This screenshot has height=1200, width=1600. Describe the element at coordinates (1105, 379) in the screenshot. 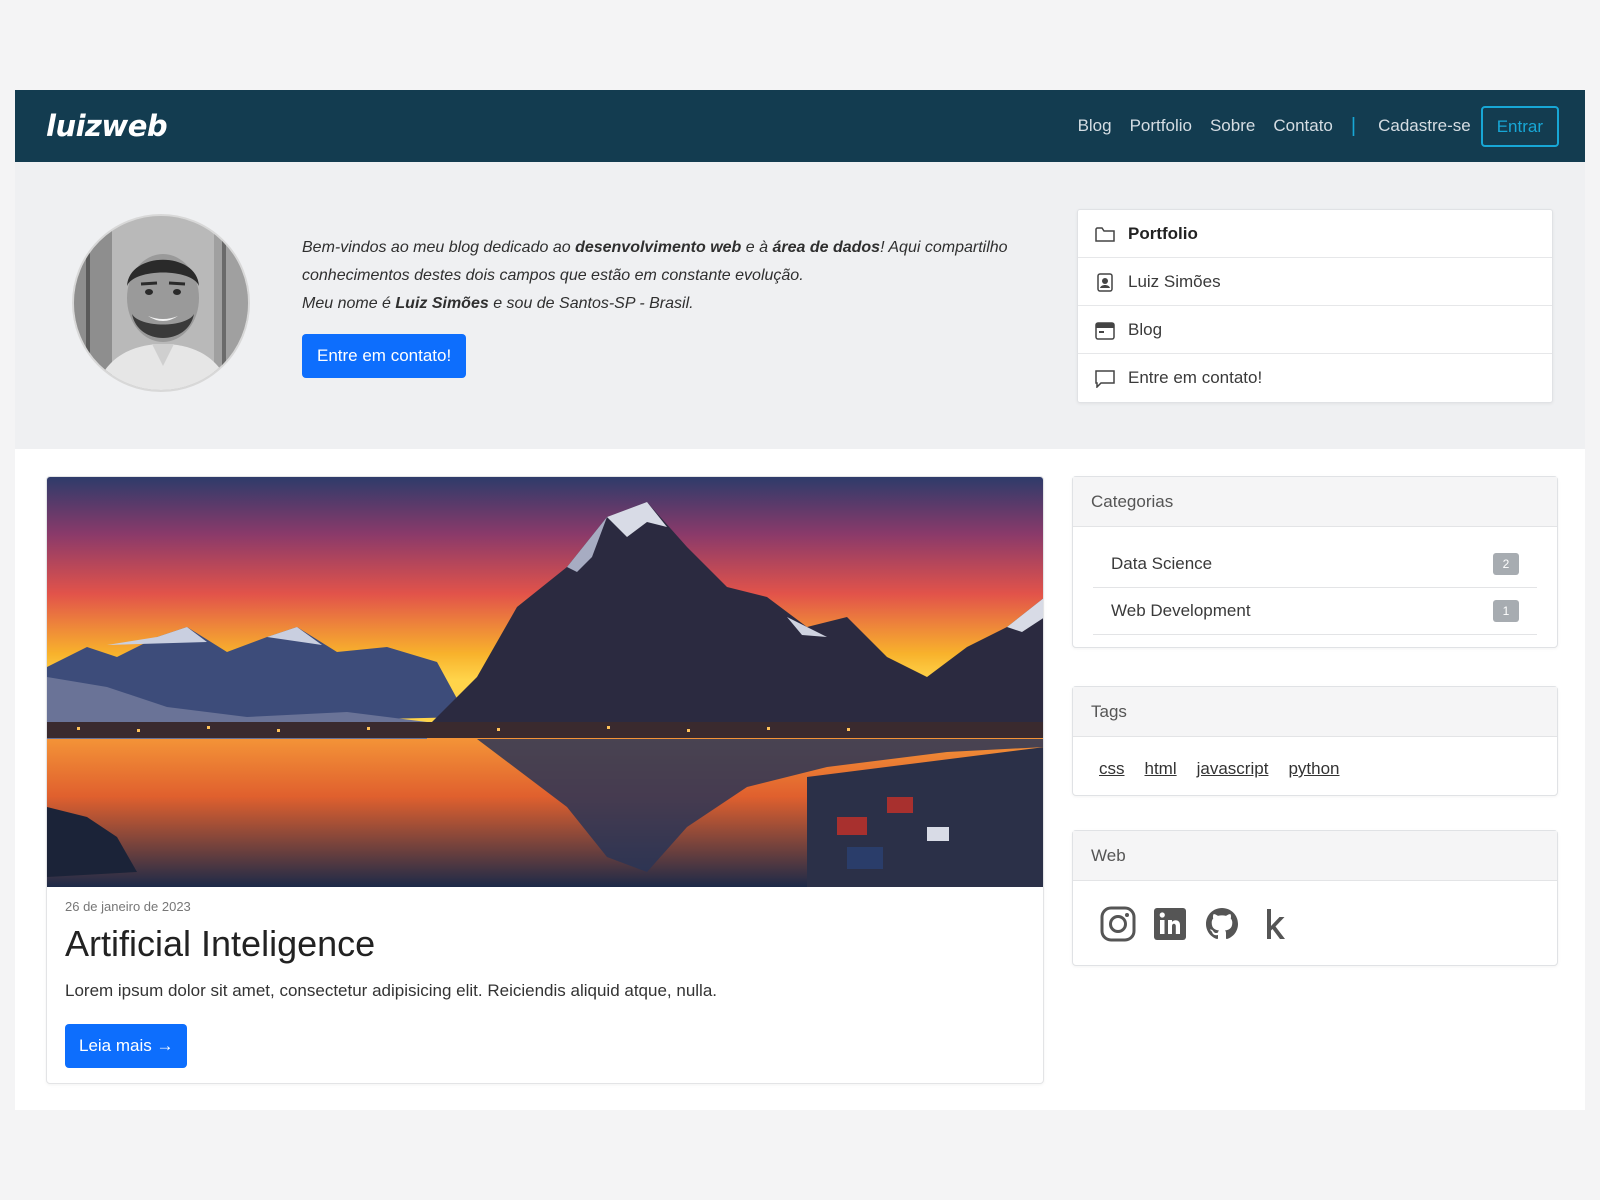

I see `chat-icon` at that location.